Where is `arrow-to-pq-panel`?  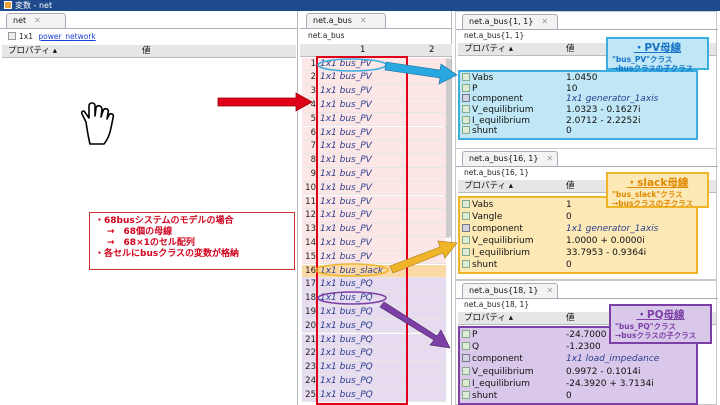 arrow-to-pq-panel is located at coordinates (415, 325).